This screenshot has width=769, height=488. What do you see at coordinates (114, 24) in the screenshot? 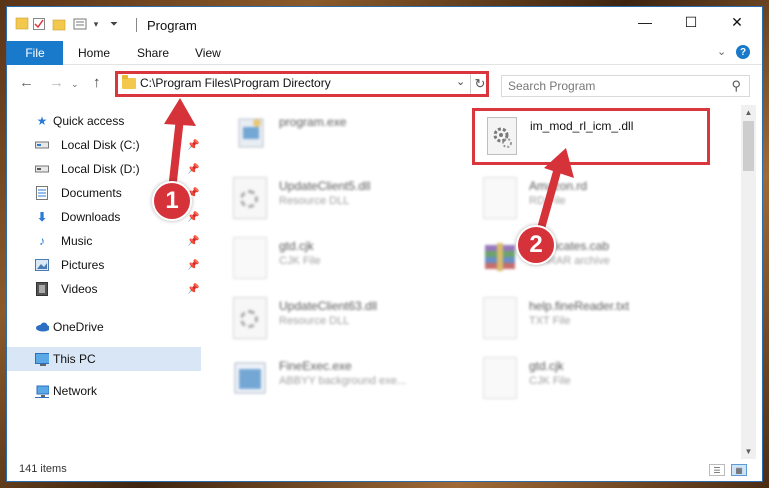
I see `dropdown-arrow-icon: ⏷` at bounding box center [114, 24].